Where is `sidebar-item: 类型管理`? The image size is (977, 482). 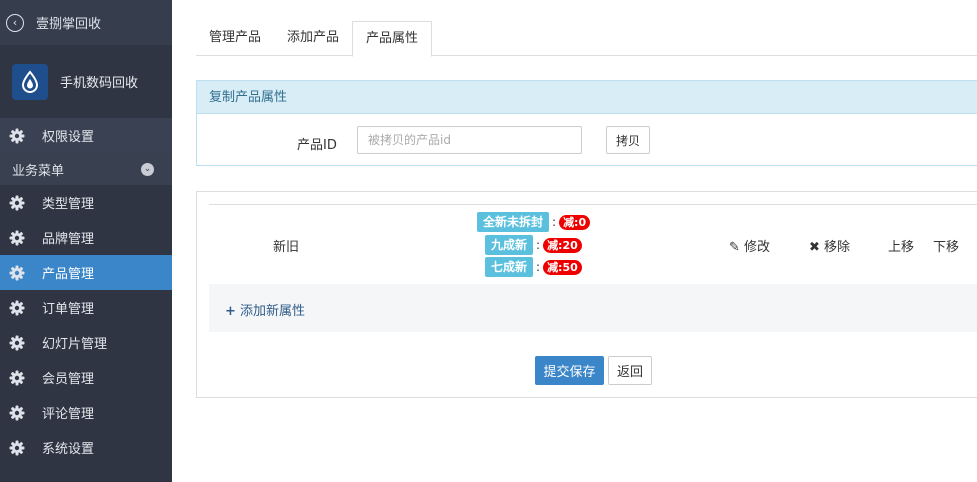 sidebar-item: 类型管理 is located at coordinates (86, 202).